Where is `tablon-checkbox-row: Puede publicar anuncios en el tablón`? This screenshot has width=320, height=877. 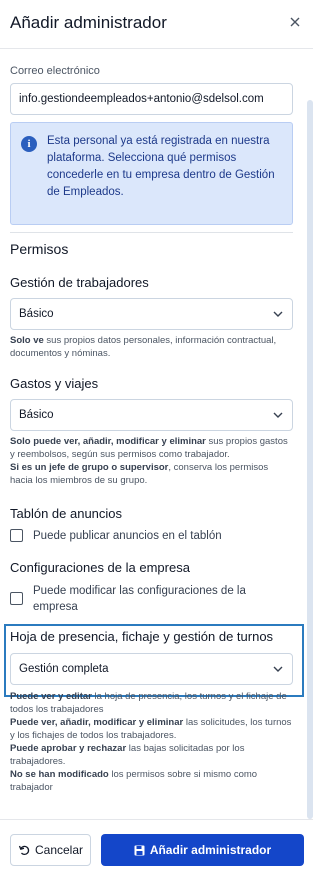 tablon-checkbox-row: Puede publicar anuncios en el tablón is located at coordinates (151, 536).